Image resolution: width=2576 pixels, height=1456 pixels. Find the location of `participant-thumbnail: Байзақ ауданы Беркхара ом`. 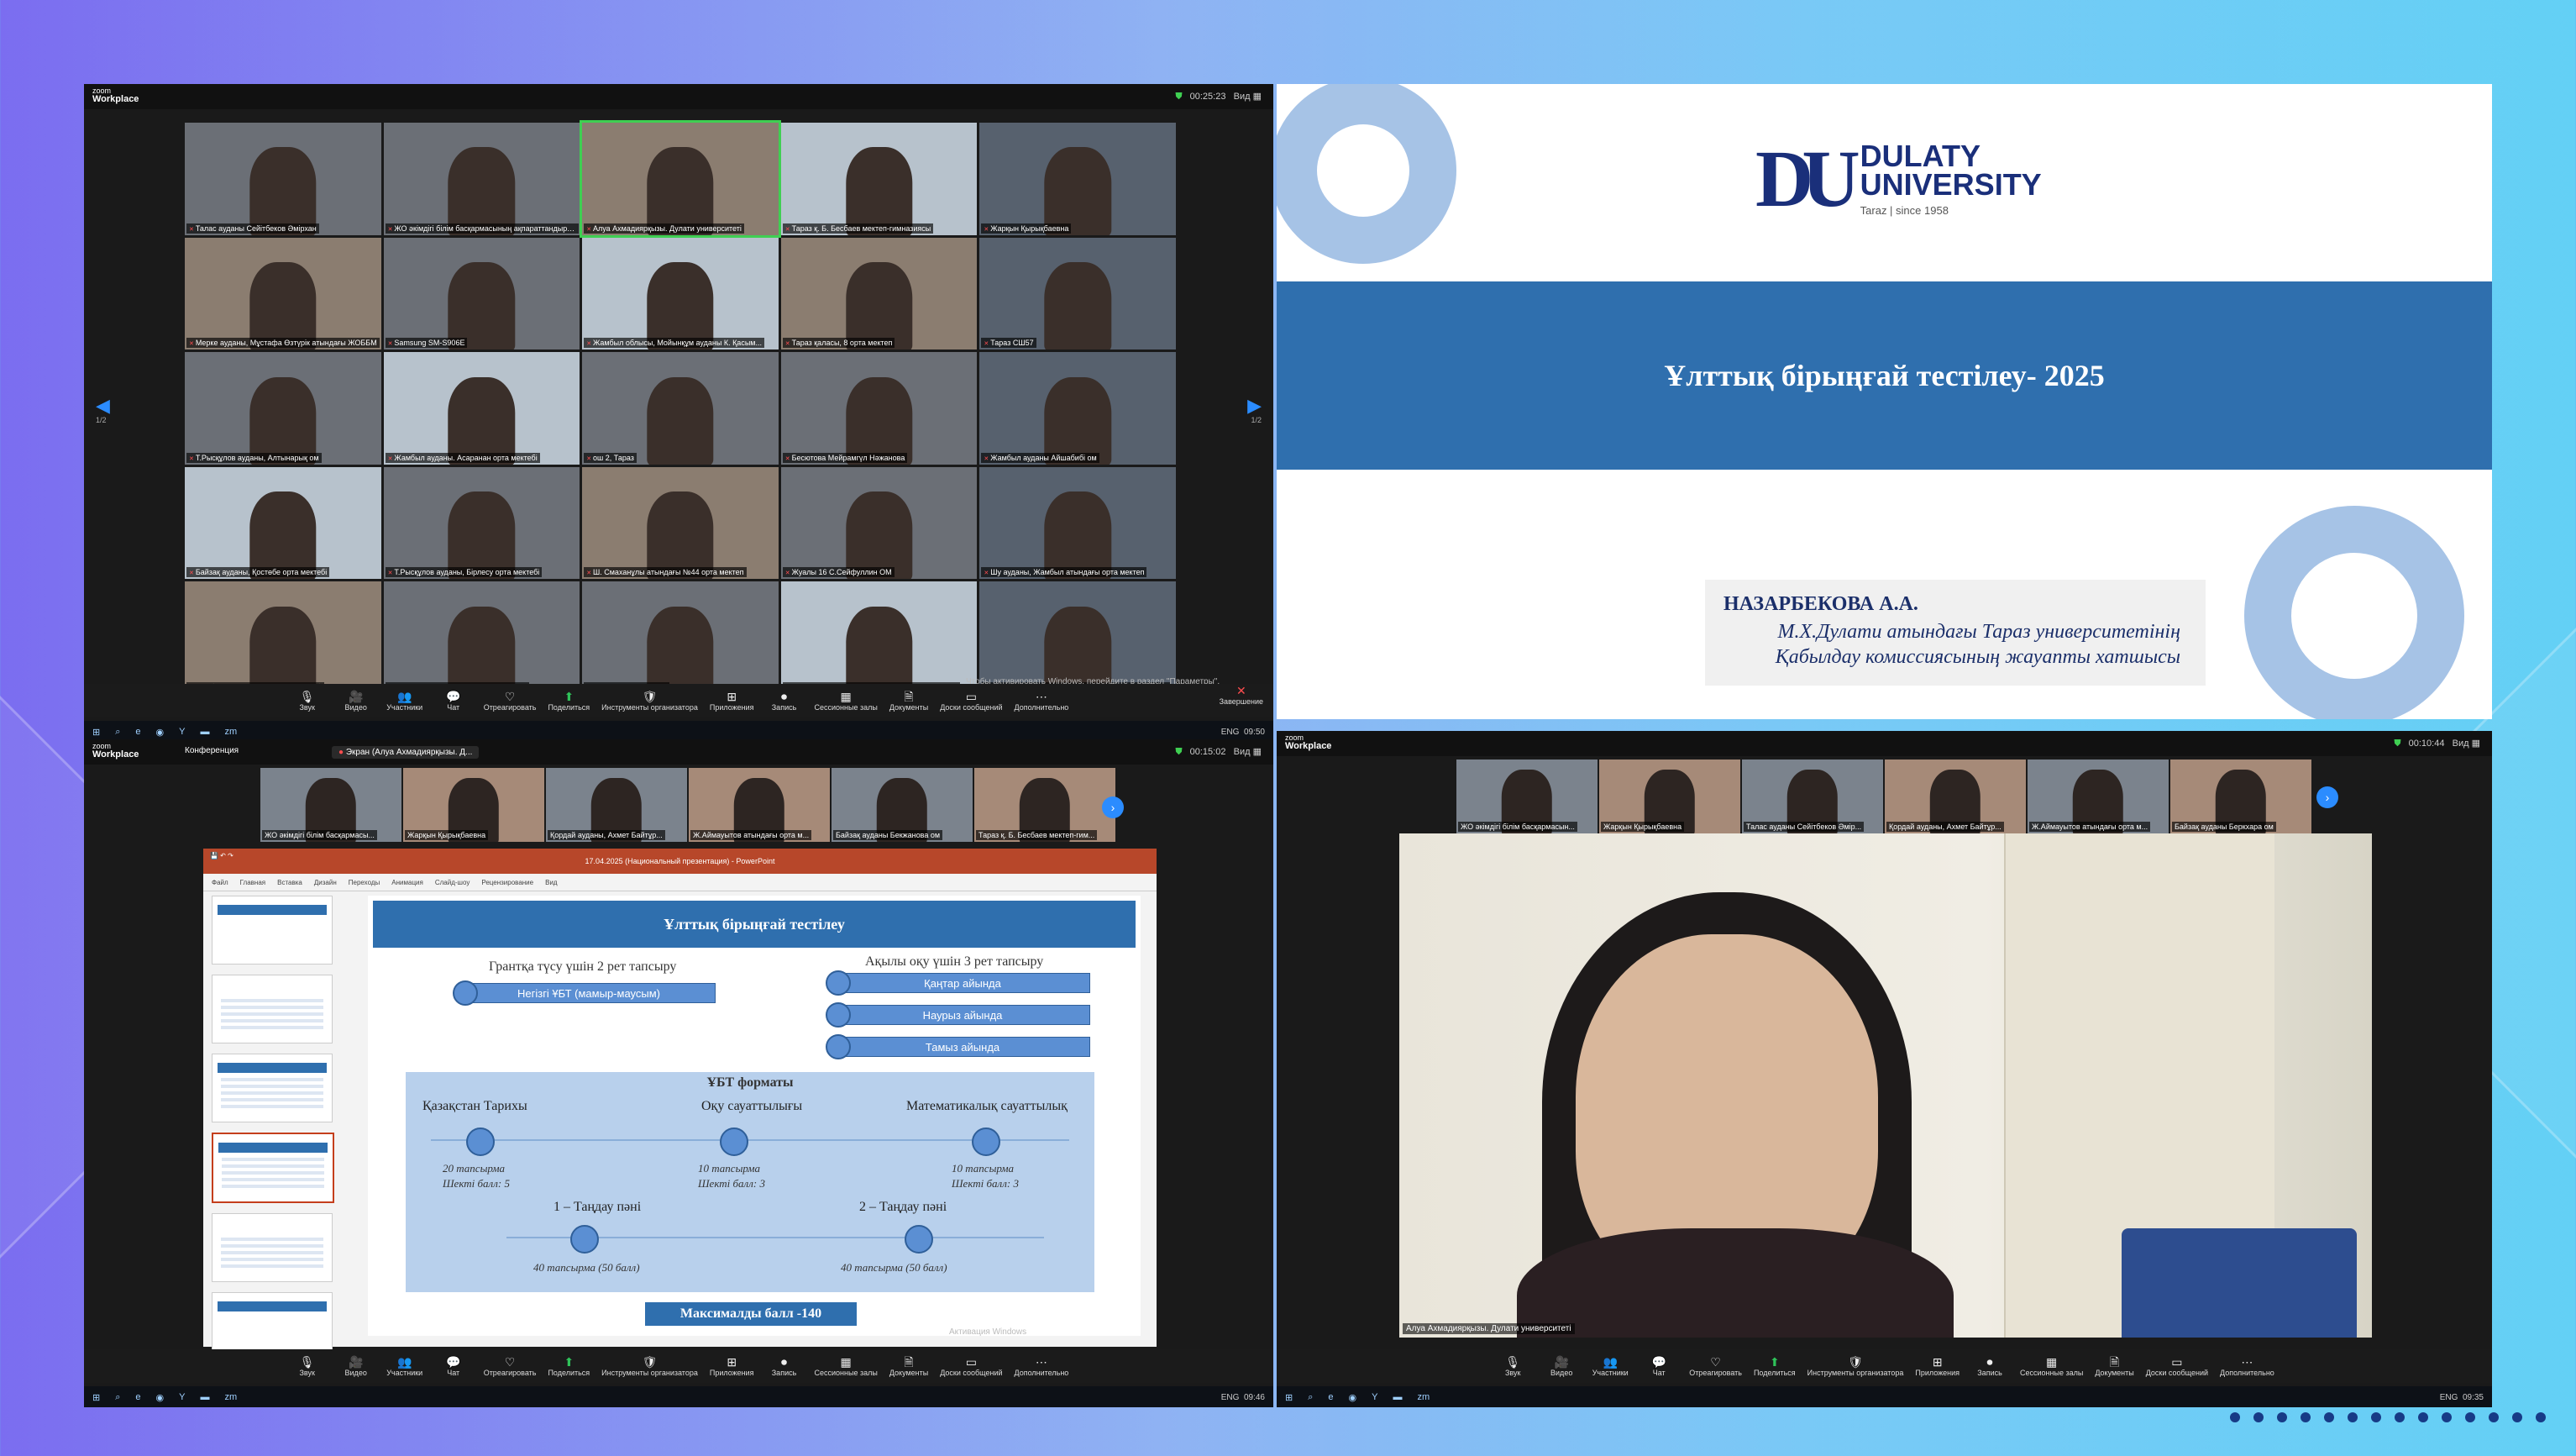

participant-thumbnail: Байзақ ауданы Беркхара ом is located at coordinates (2240, 796).